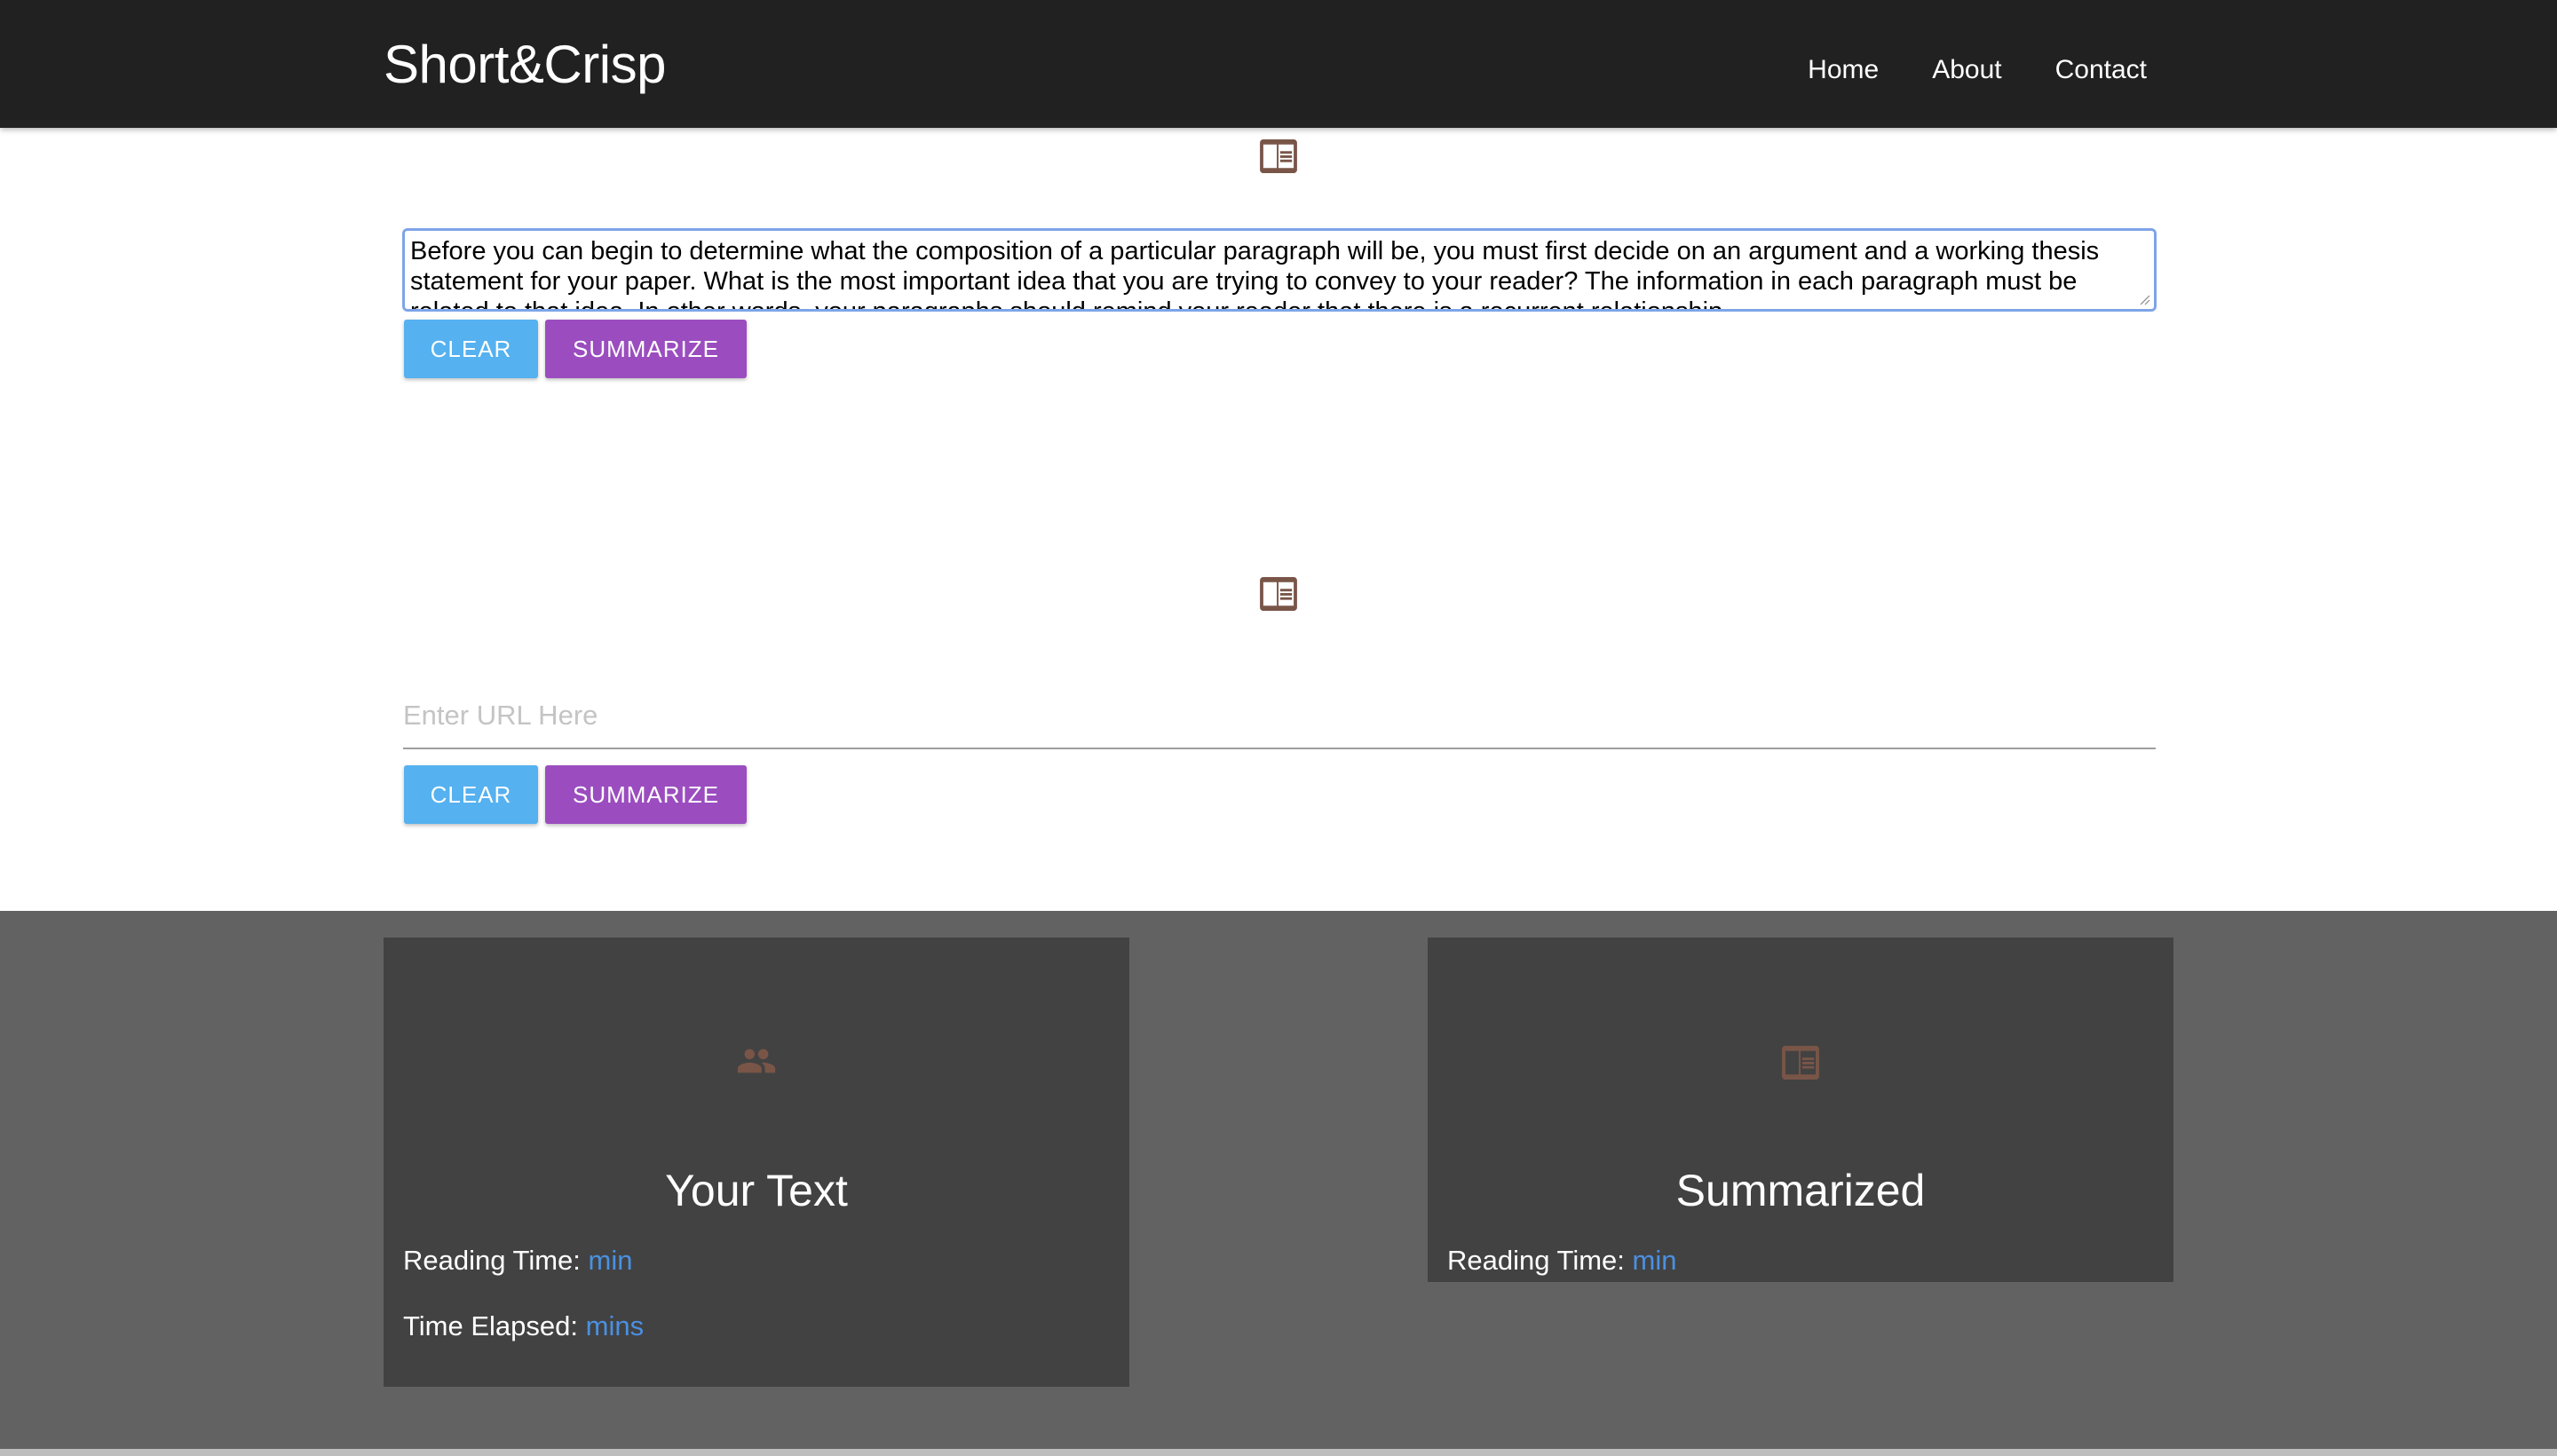 Image resolution: width=2557 pixels, height=1456 pixels. I want to click on time-elapsed-stat: Time Elapsed: mins, so click(523, 1326).